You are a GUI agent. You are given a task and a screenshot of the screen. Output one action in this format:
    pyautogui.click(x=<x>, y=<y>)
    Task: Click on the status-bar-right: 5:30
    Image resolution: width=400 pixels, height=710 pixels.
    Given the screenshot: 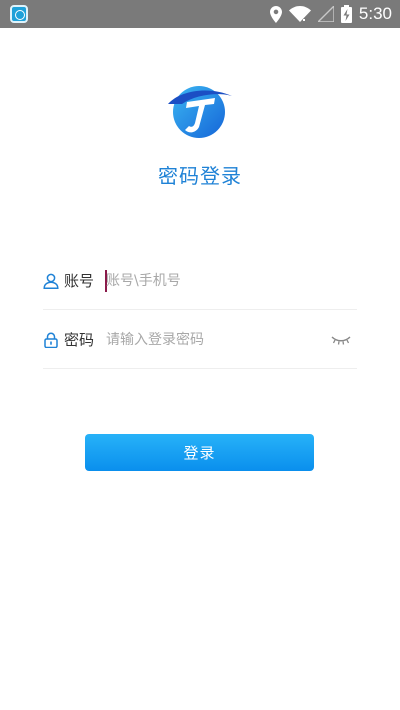 What is the action you would take?
    pyautogui.click(x=330, y=14)
    